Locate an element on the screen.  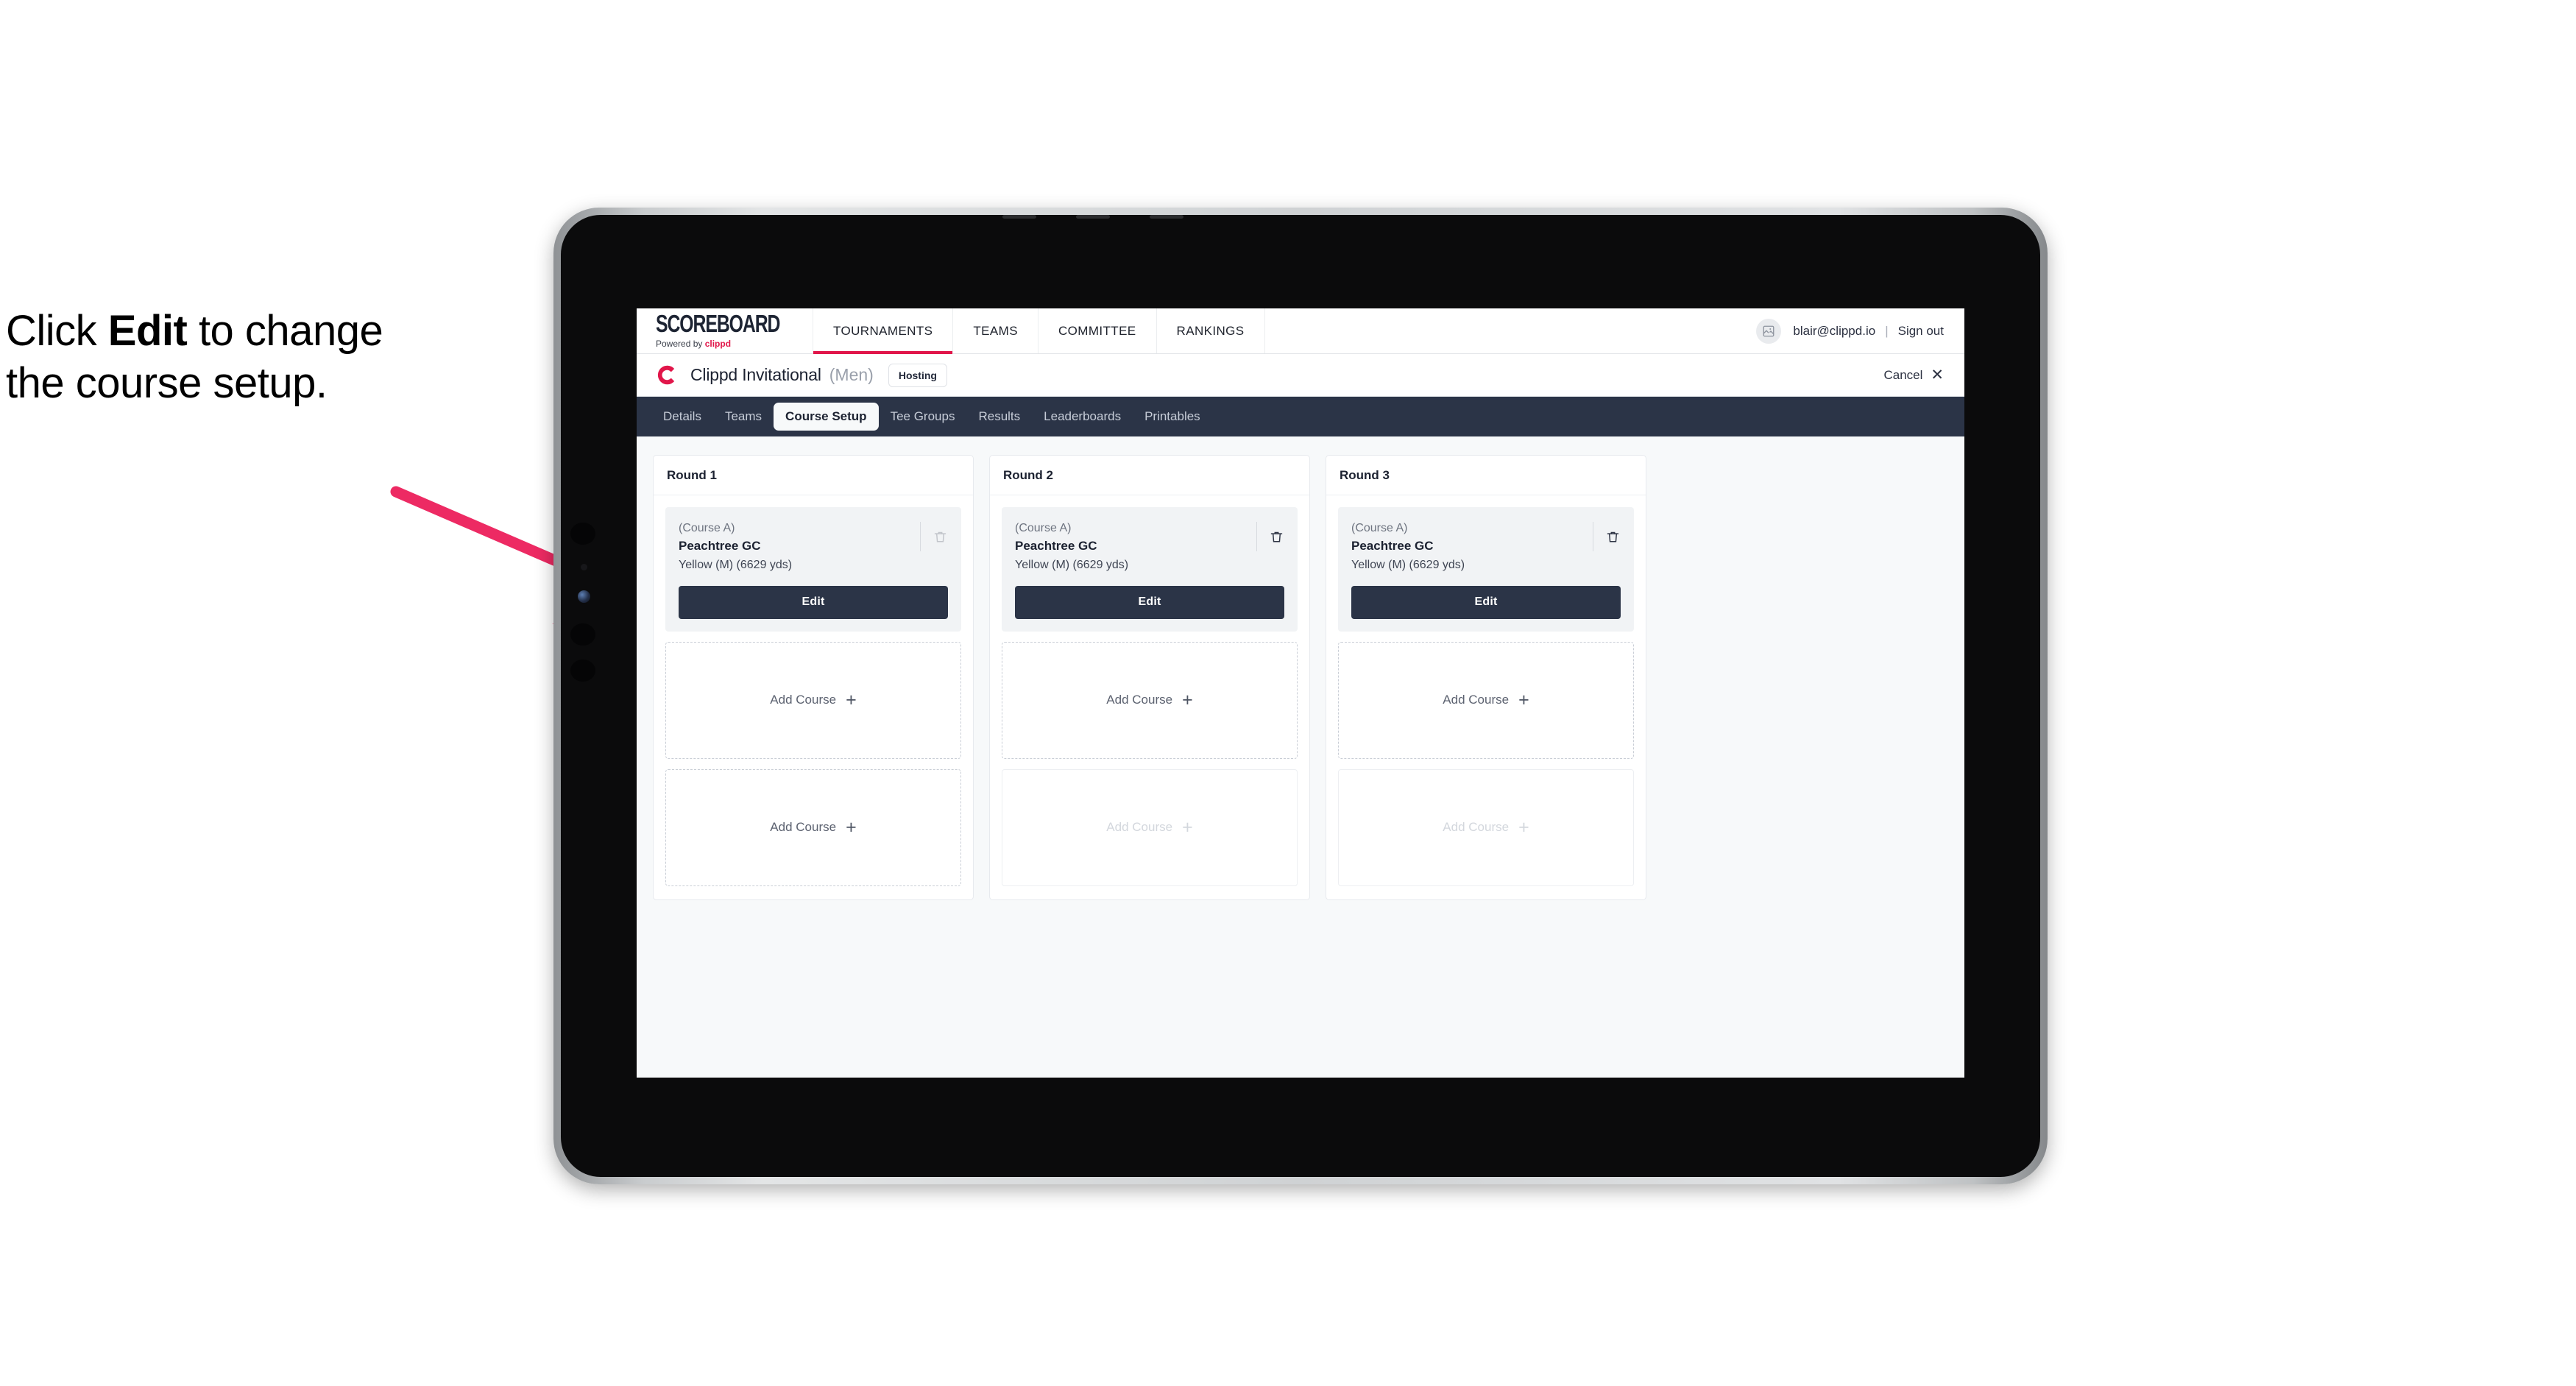
instruction-annotation: Click Edit to change the course setup. is located at coordinates (212, 357).